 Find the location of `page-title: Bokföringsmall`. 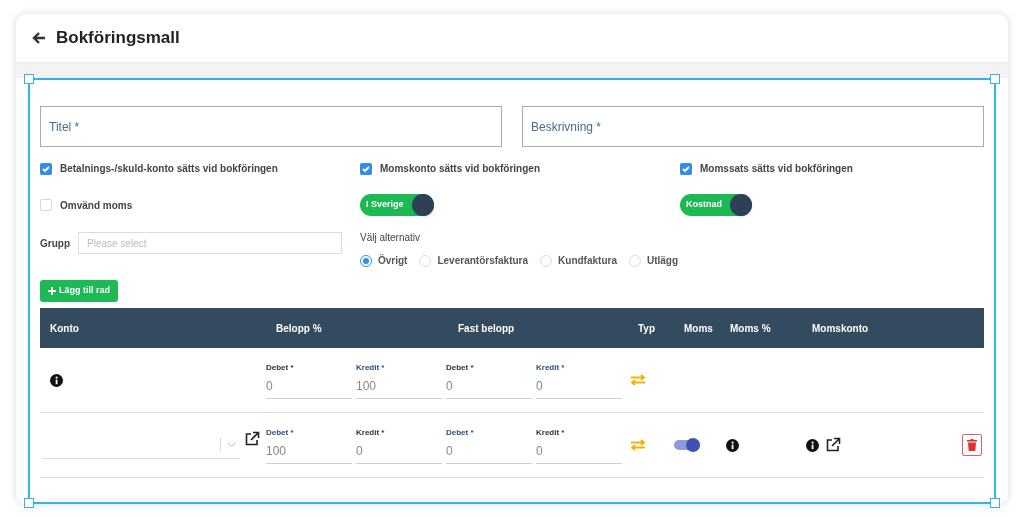

page-title: Bokföringsmall is located at coordinates (118, 38).